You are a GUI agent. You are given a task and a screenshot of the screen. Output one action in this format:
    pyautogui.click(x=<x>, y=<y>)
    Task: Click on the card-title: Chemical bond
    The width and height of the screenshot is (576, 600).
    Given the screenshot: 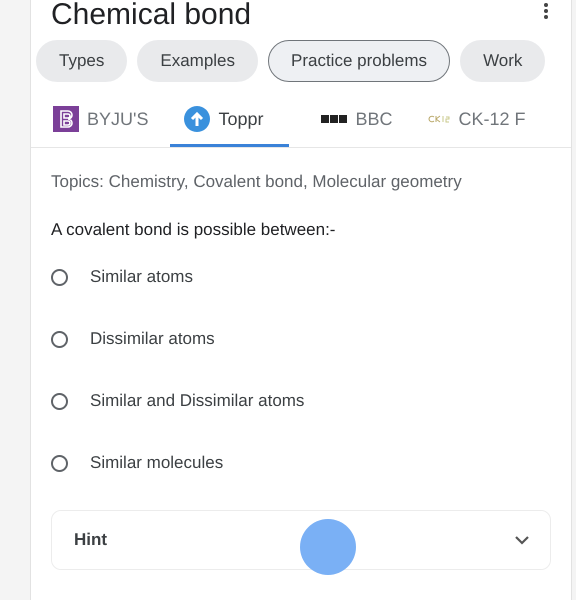 What is the action you would take?
    pyautogui.click(x=151, y=15)
    